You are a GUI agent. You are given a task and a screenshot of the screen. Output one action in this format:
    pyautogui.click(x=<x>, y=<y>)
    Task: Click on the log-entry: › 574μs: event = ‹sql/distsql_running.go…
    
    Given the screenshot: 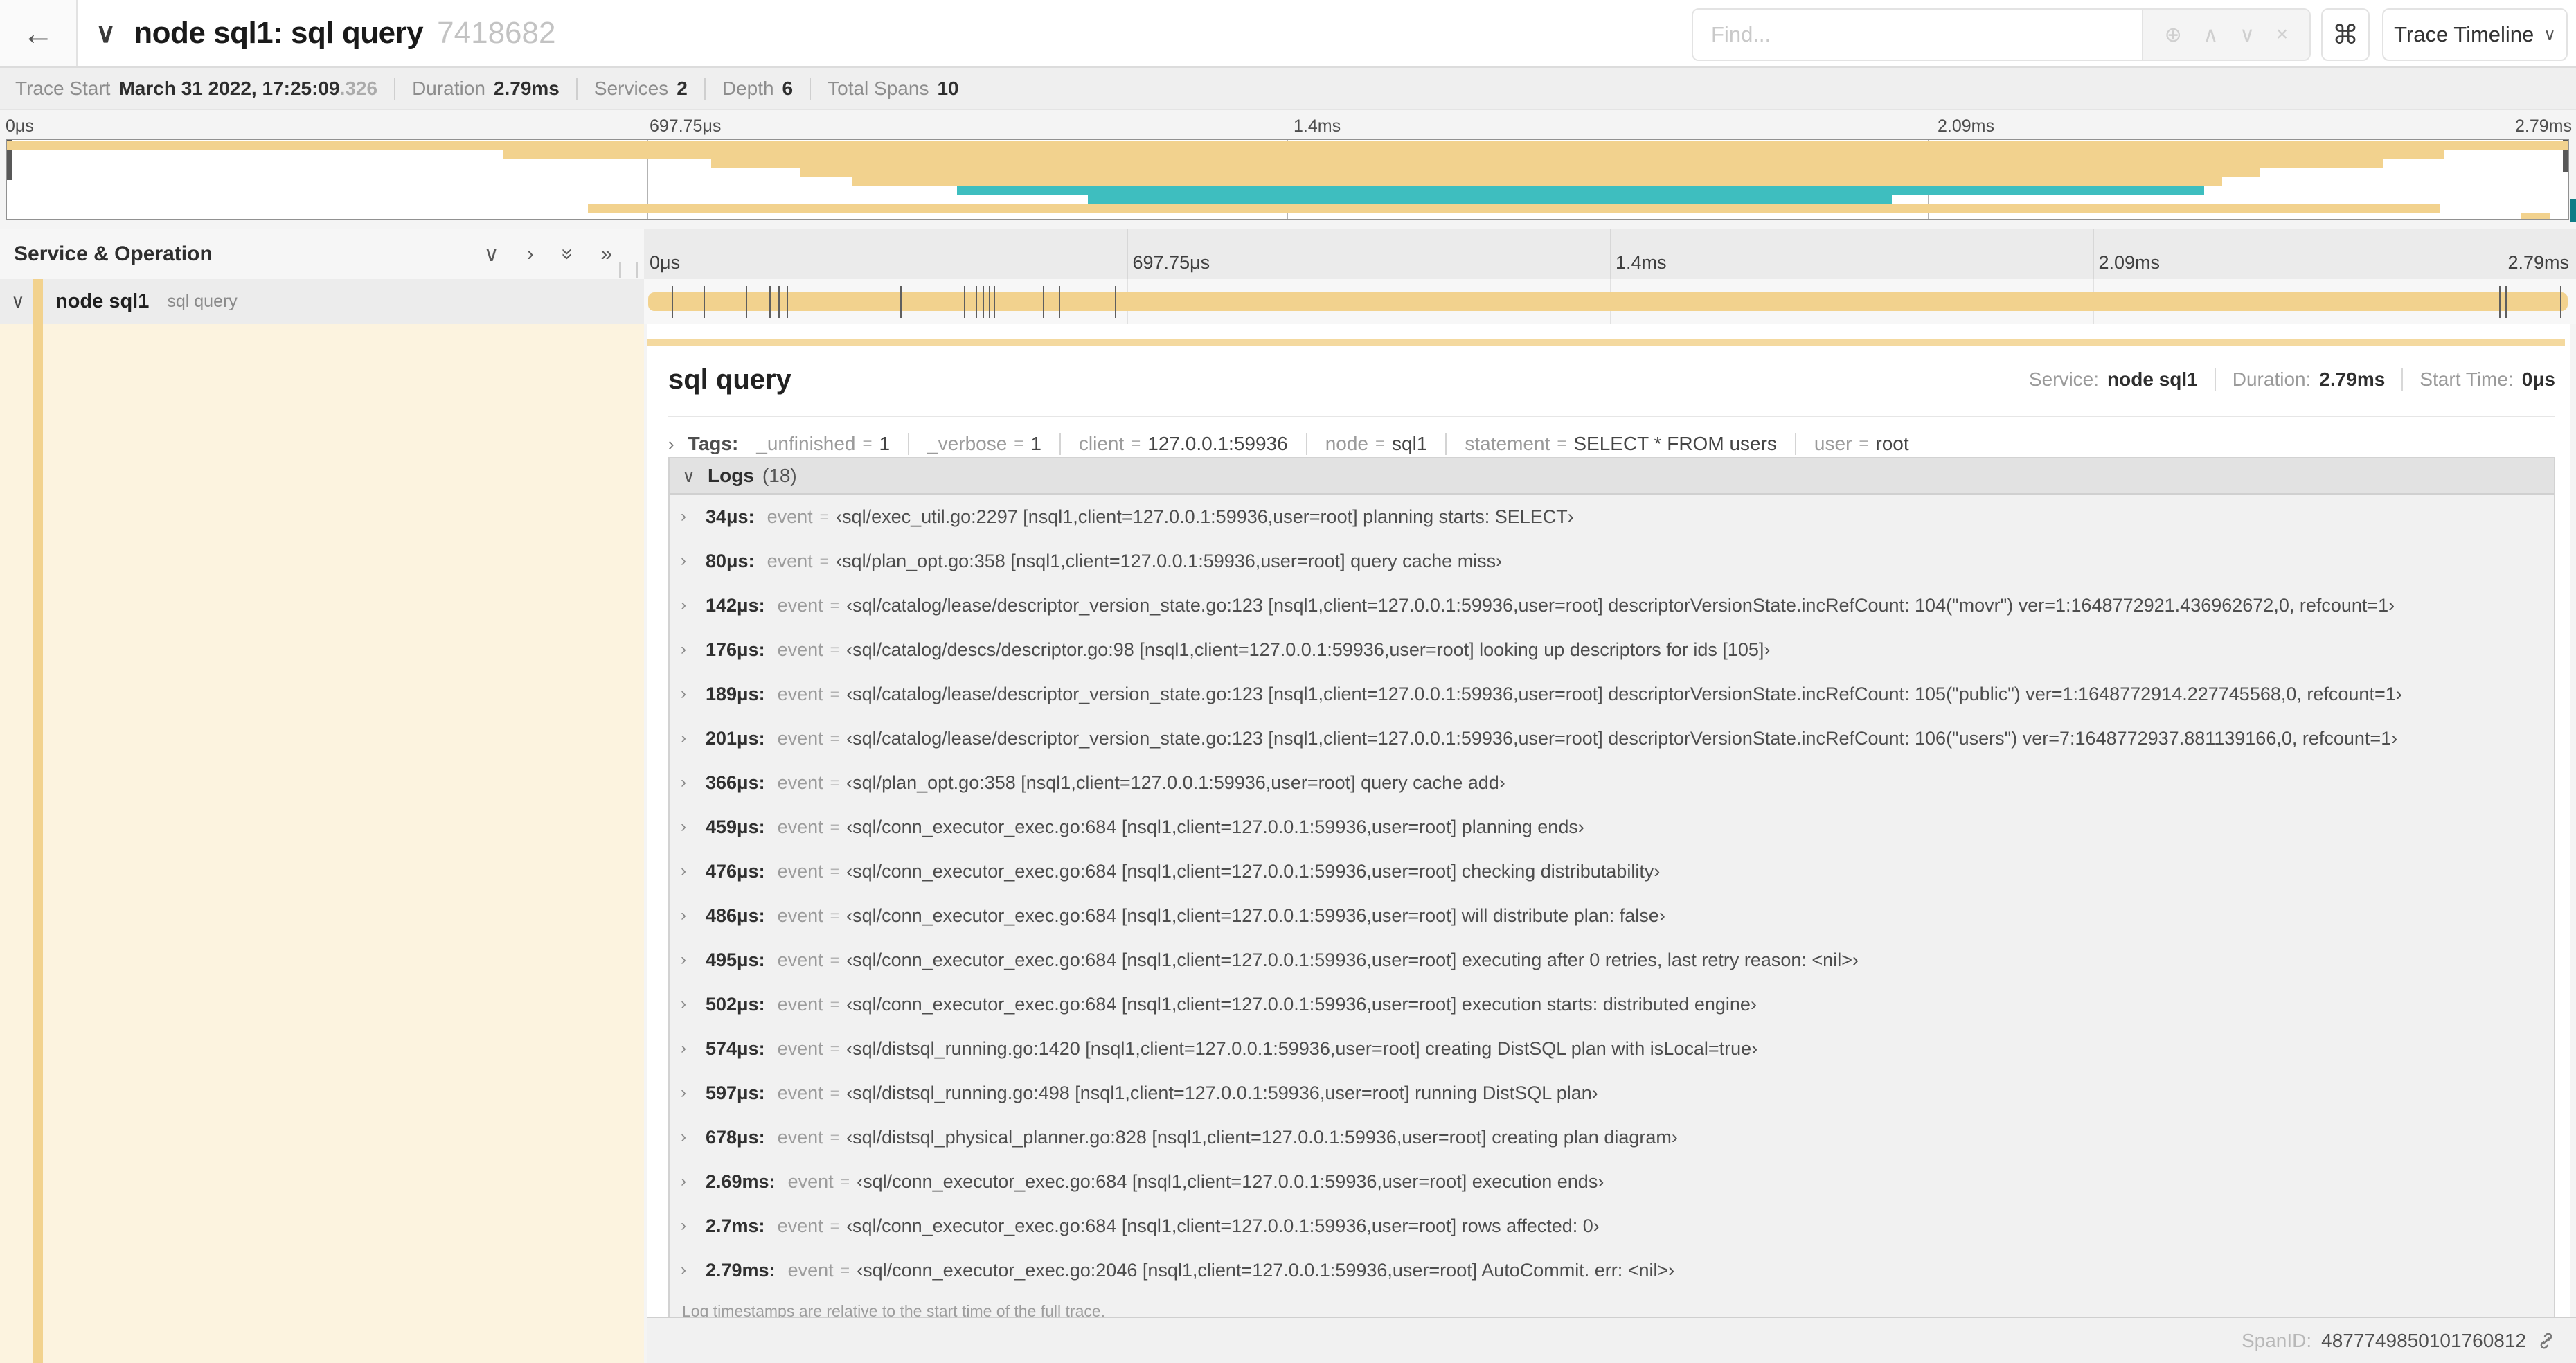 What is the action you would take?
    pyautogui.click(x=1612, y=1048)
    